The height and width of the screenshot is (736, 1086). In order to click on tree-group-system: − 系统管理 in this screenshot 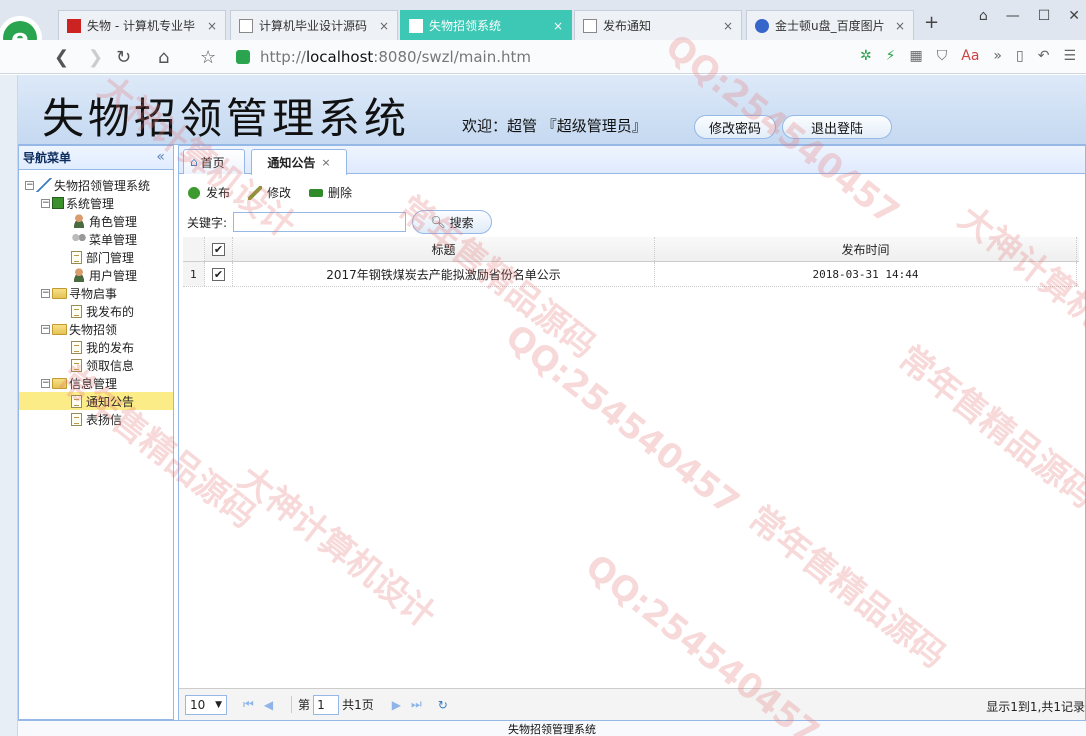, I will do `click(96, 203)`.